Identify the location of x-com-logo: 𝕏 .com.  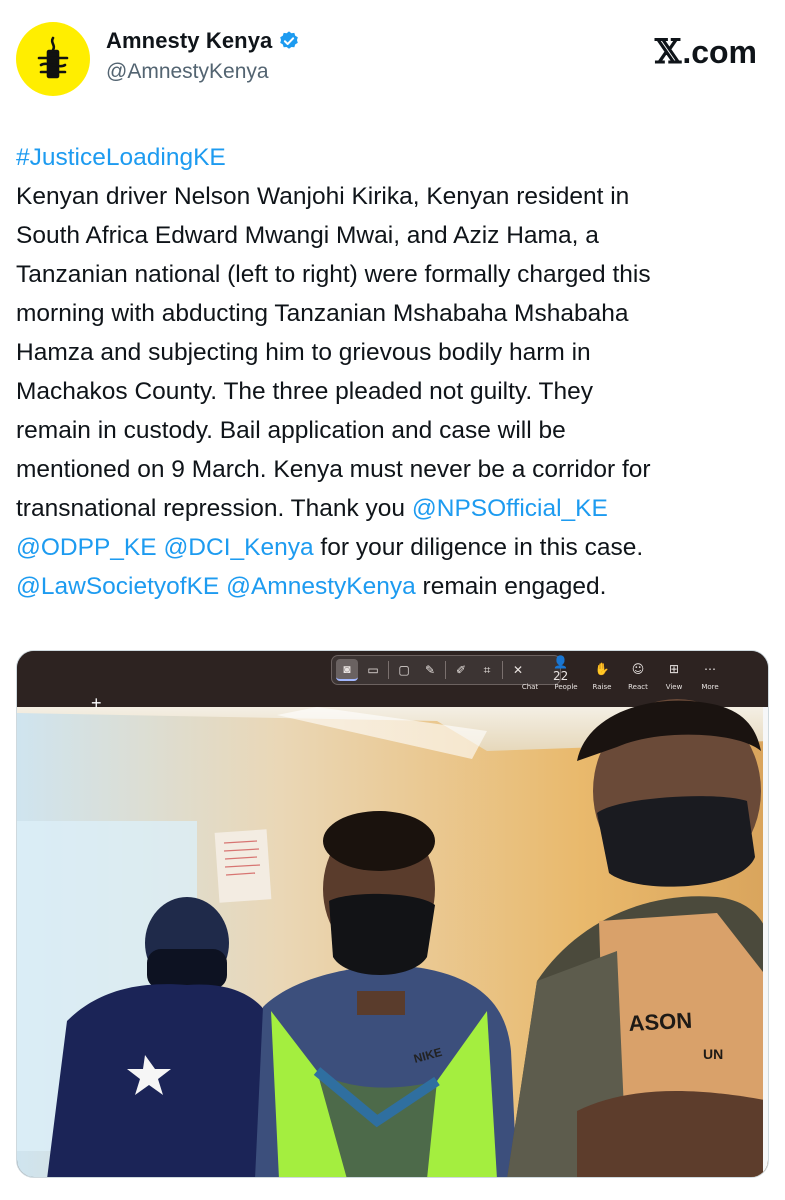
(706, 52).